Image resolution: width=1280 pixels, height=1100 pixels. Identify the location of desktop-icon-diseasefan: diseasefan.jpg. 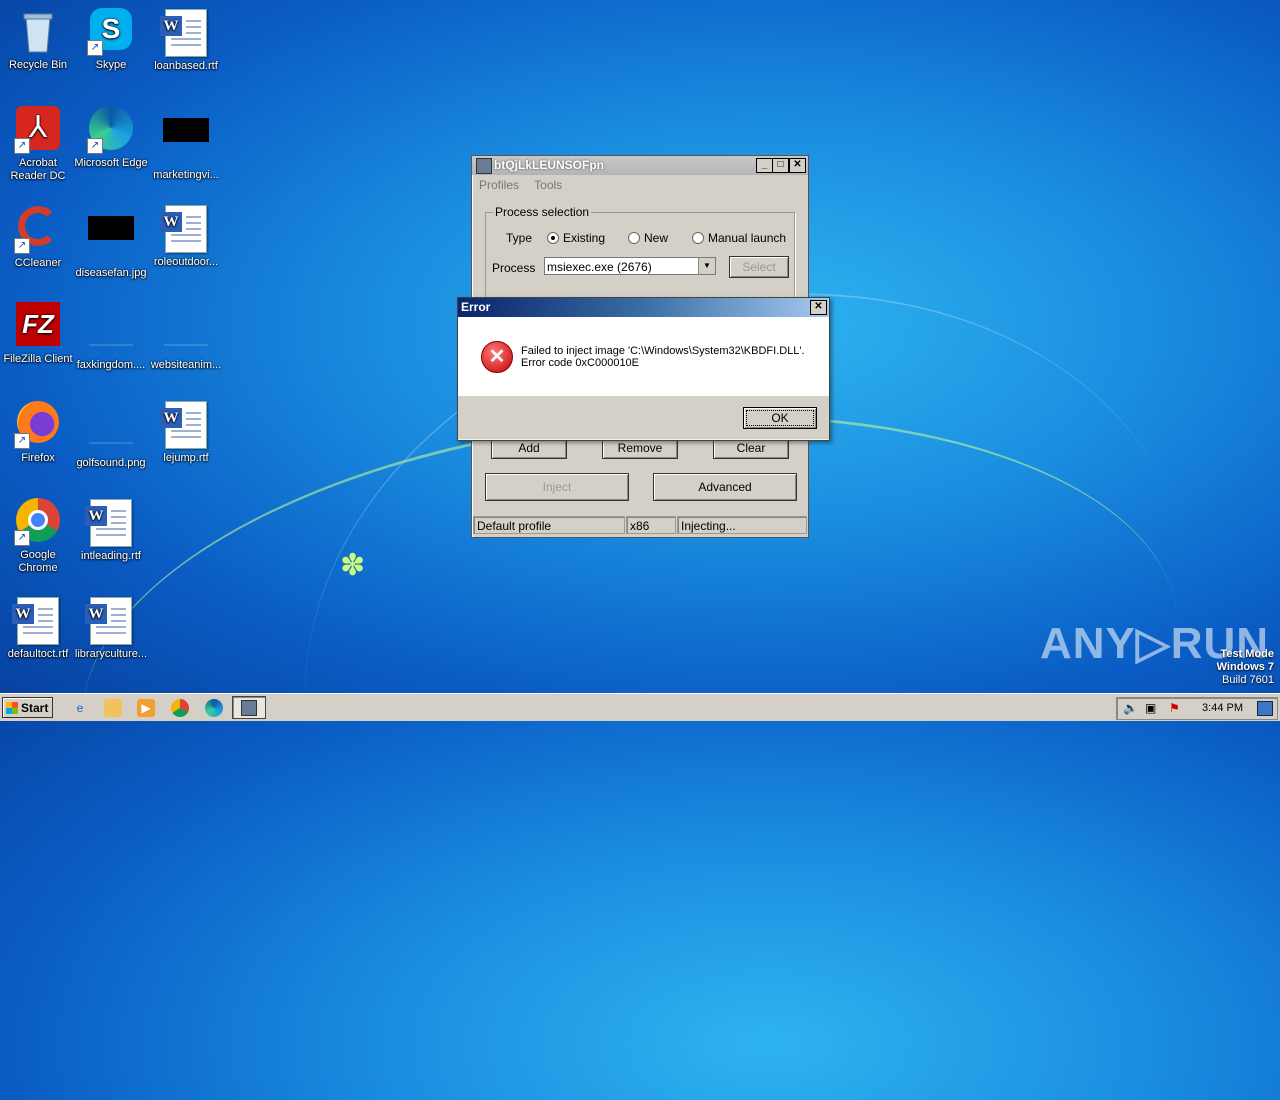
(111, 242).